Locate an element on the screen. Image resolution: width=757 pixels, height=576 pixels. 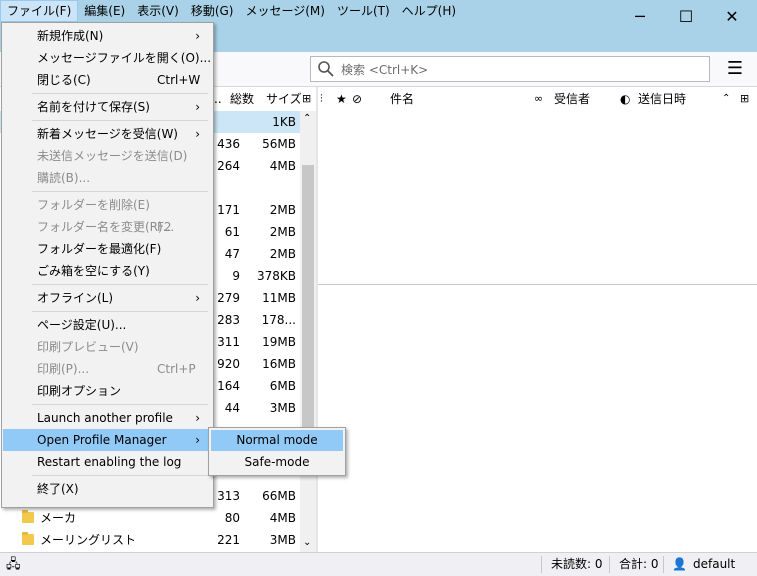
thread-column-icon: ⫶ is located at coordinates (321, 99).